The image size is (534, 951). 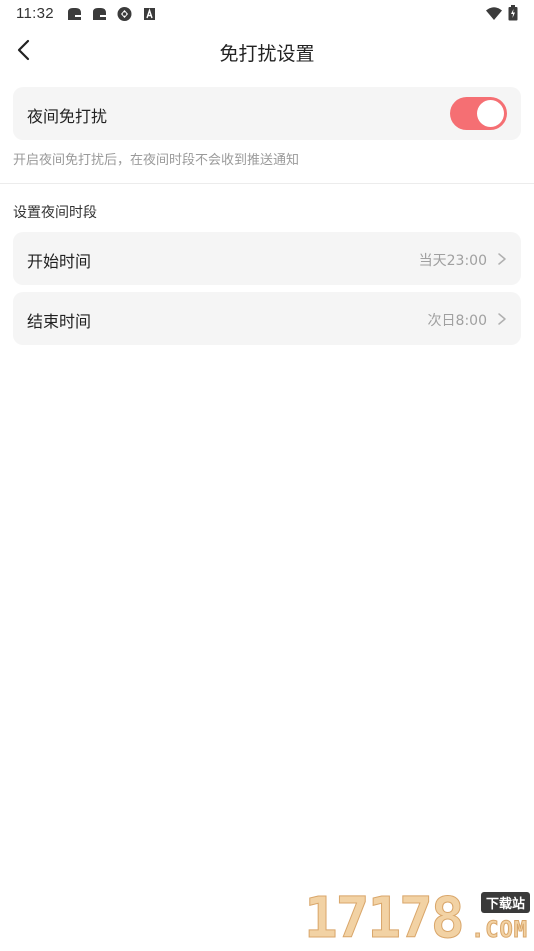 I want to click on toggle-knob, so click(x=490, y=113).